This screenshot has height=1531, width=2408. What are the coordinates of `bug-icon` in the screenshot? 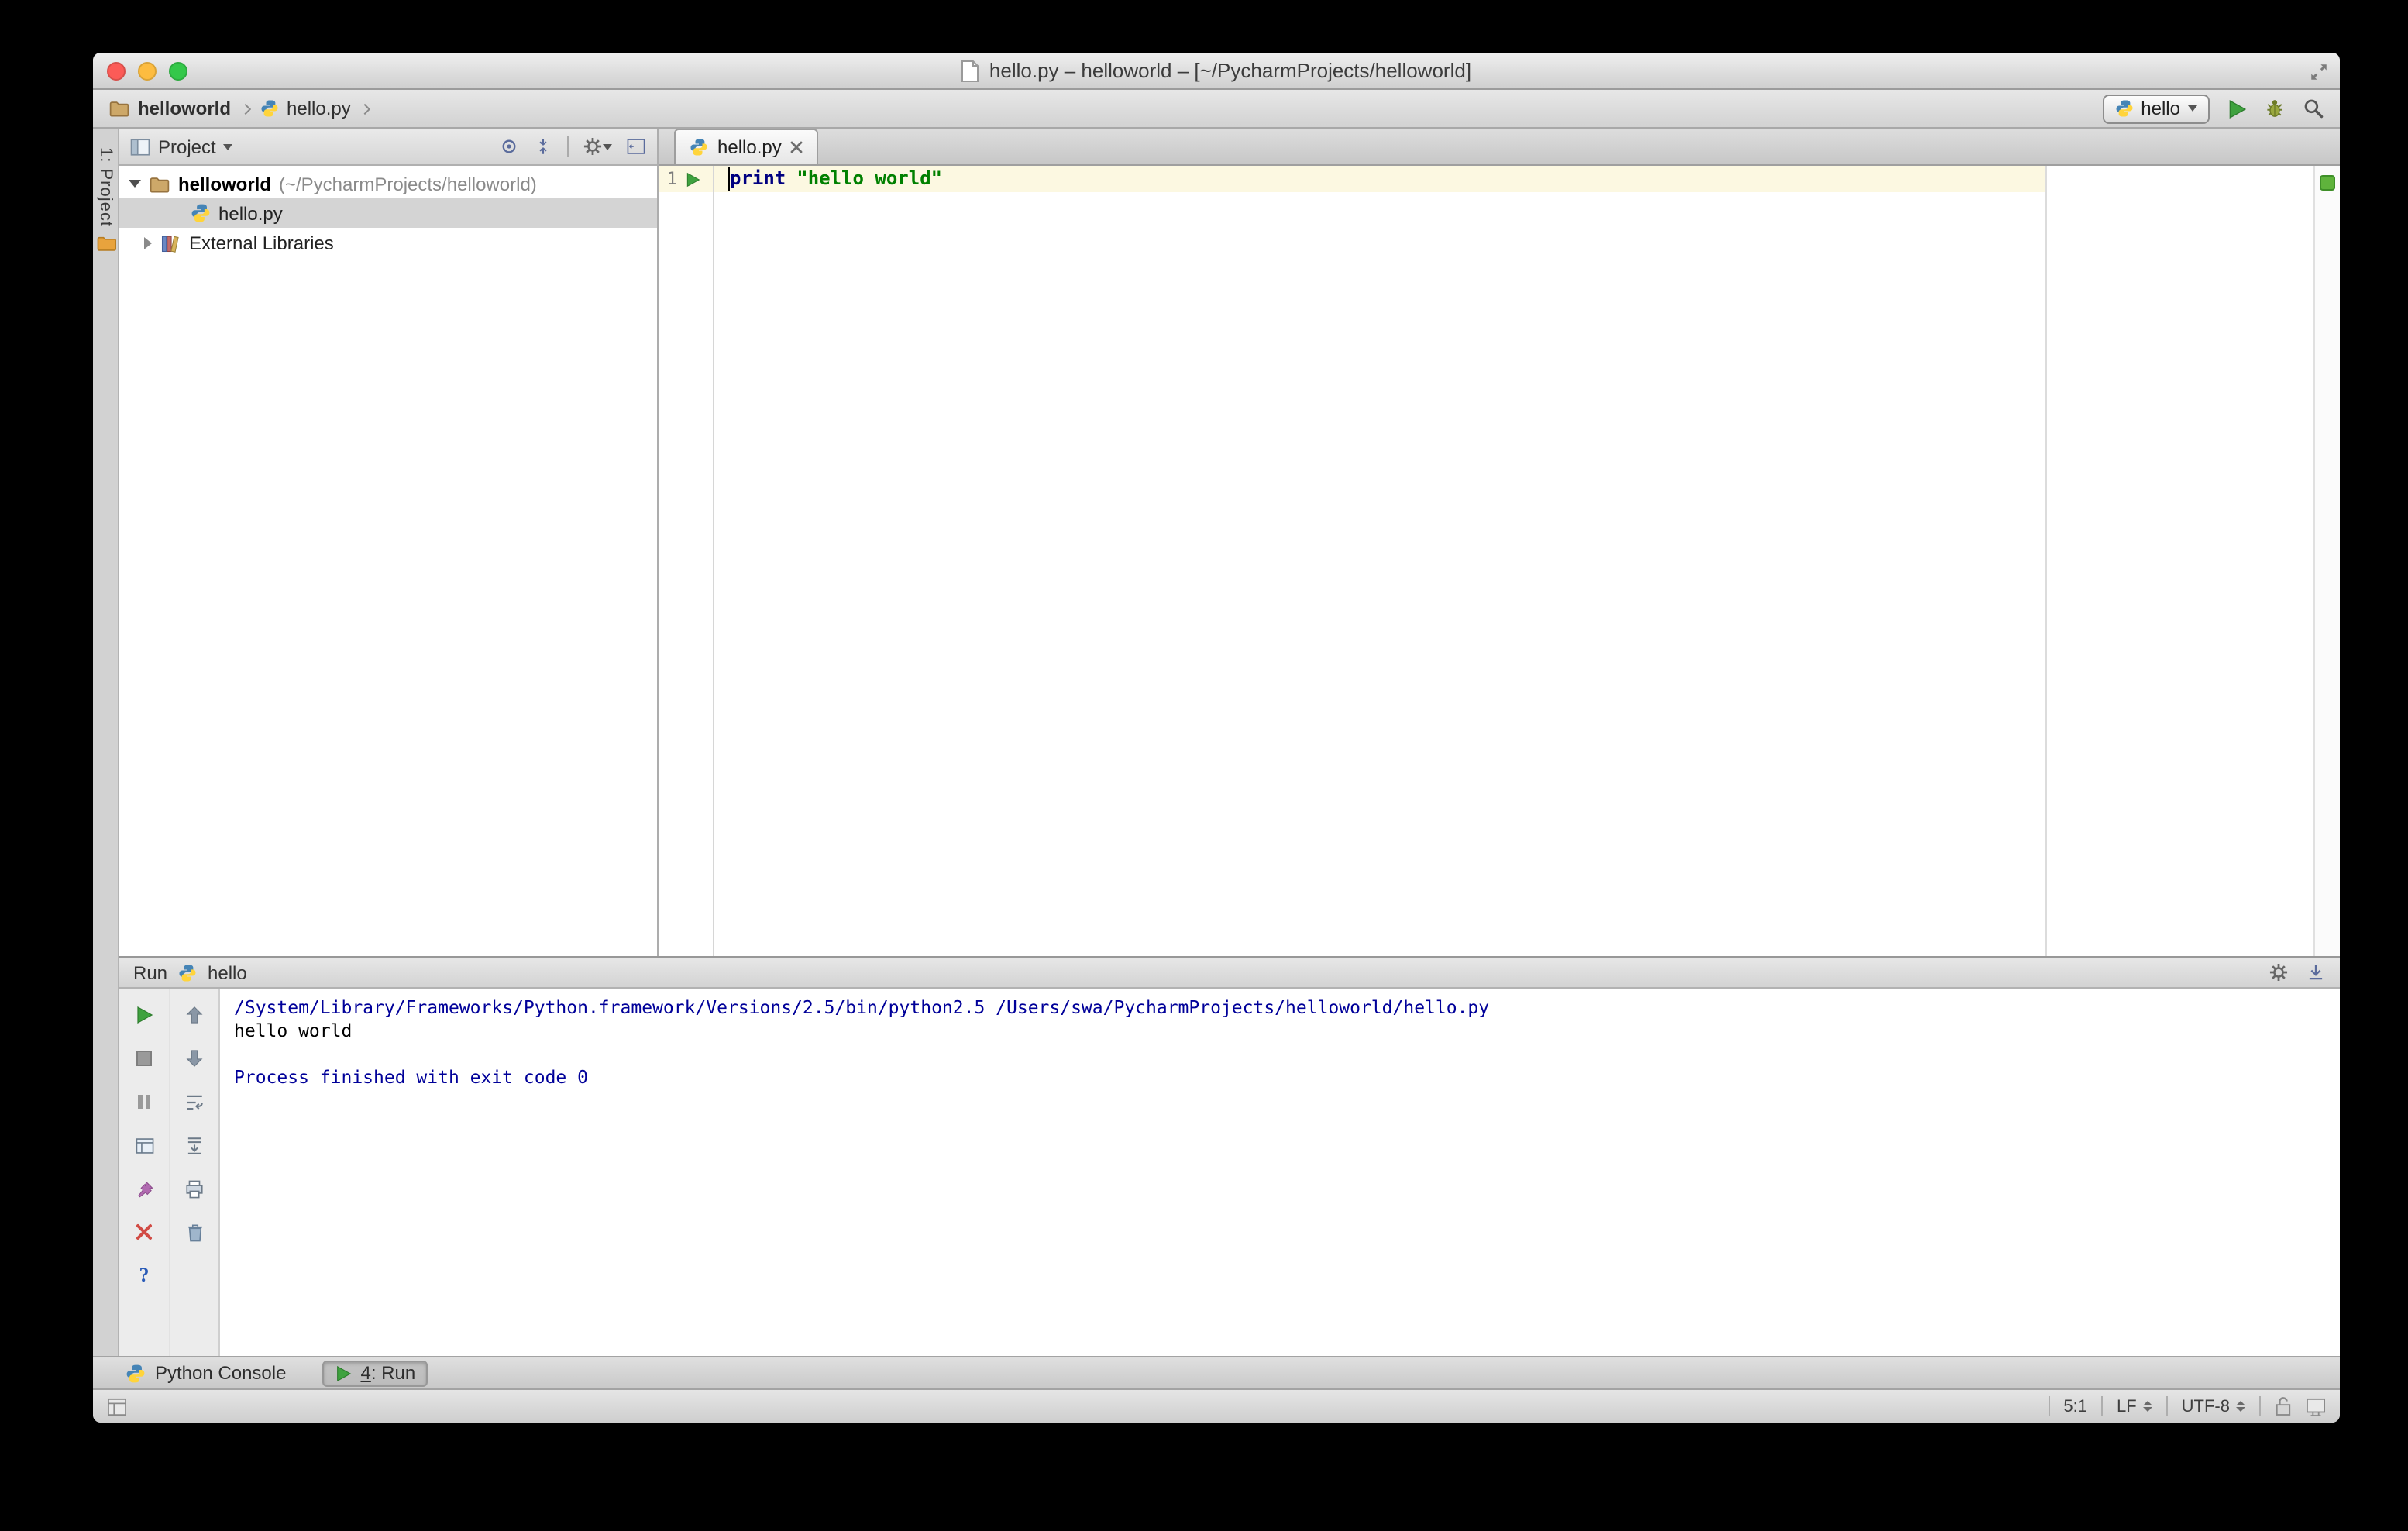 It's located at (2274, 108).